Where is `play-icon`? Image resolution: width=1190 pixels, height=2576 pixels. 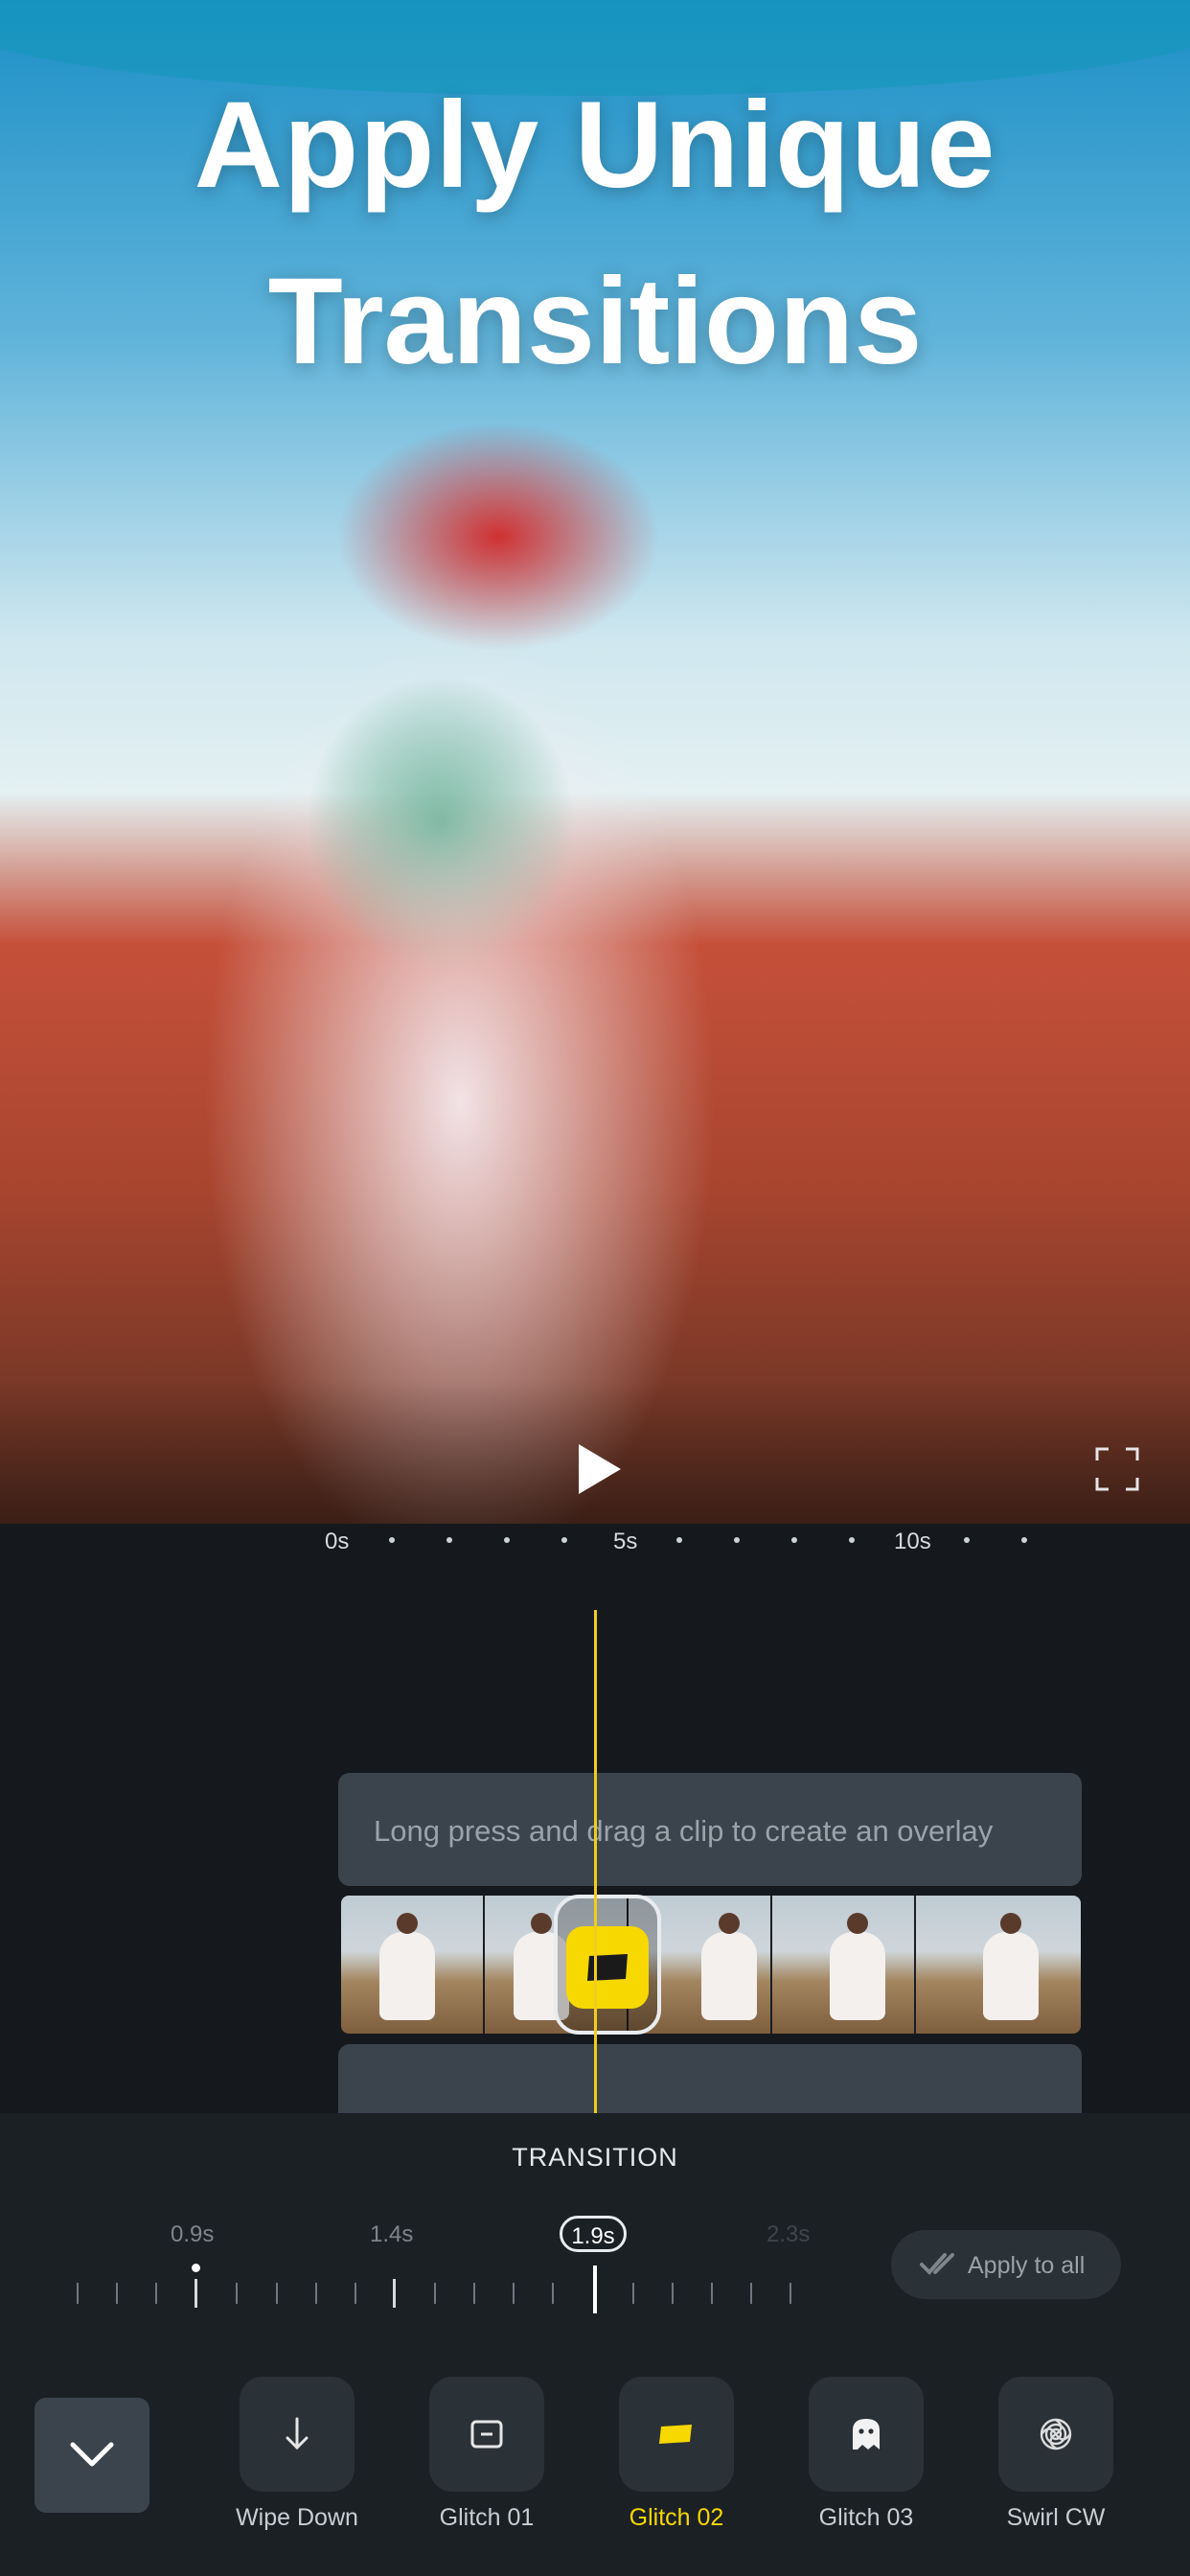
play-icon is located at coordinates (599, 1469).